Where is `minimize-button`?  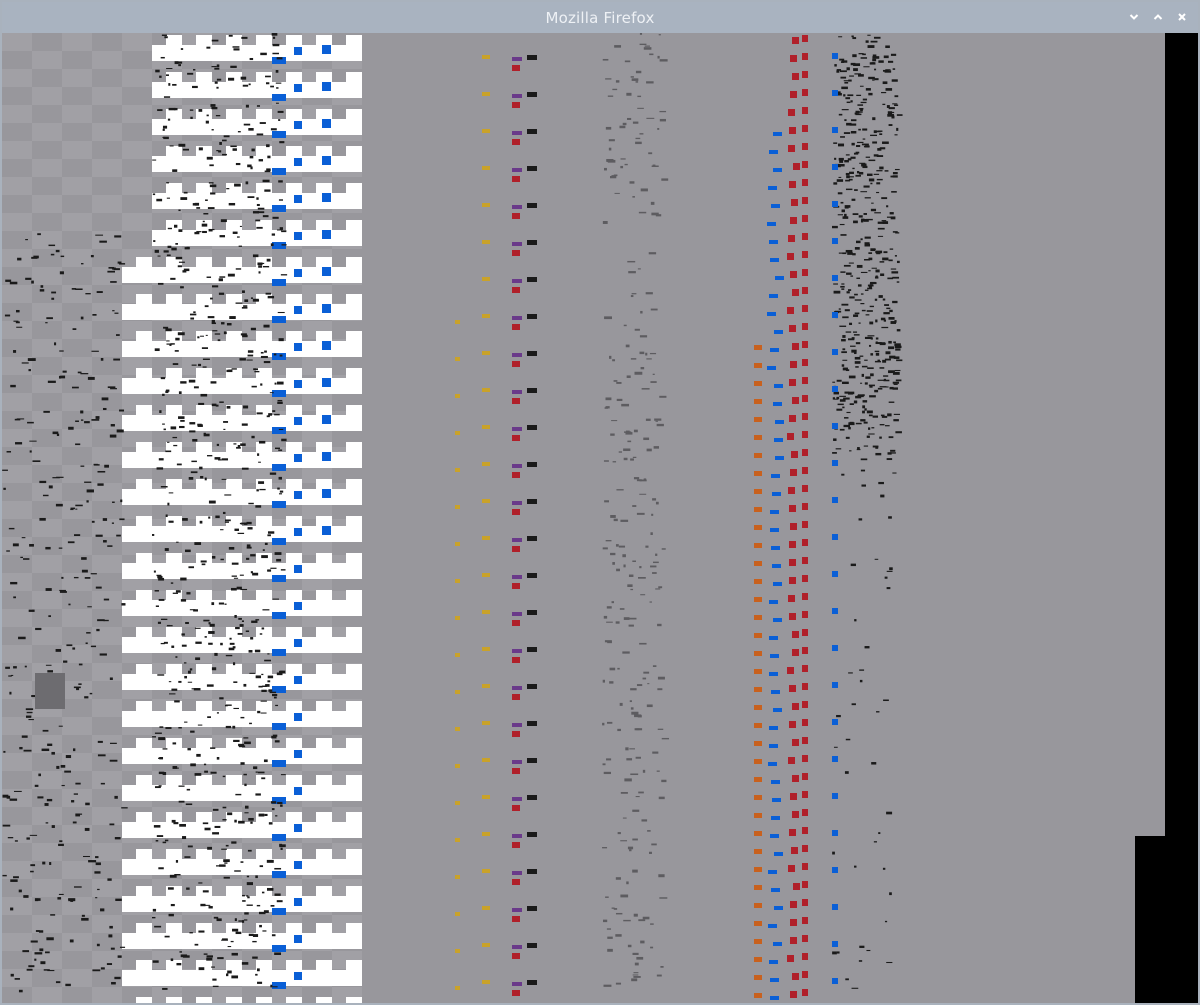
minimize-button is located at coordinates (1134, 17).